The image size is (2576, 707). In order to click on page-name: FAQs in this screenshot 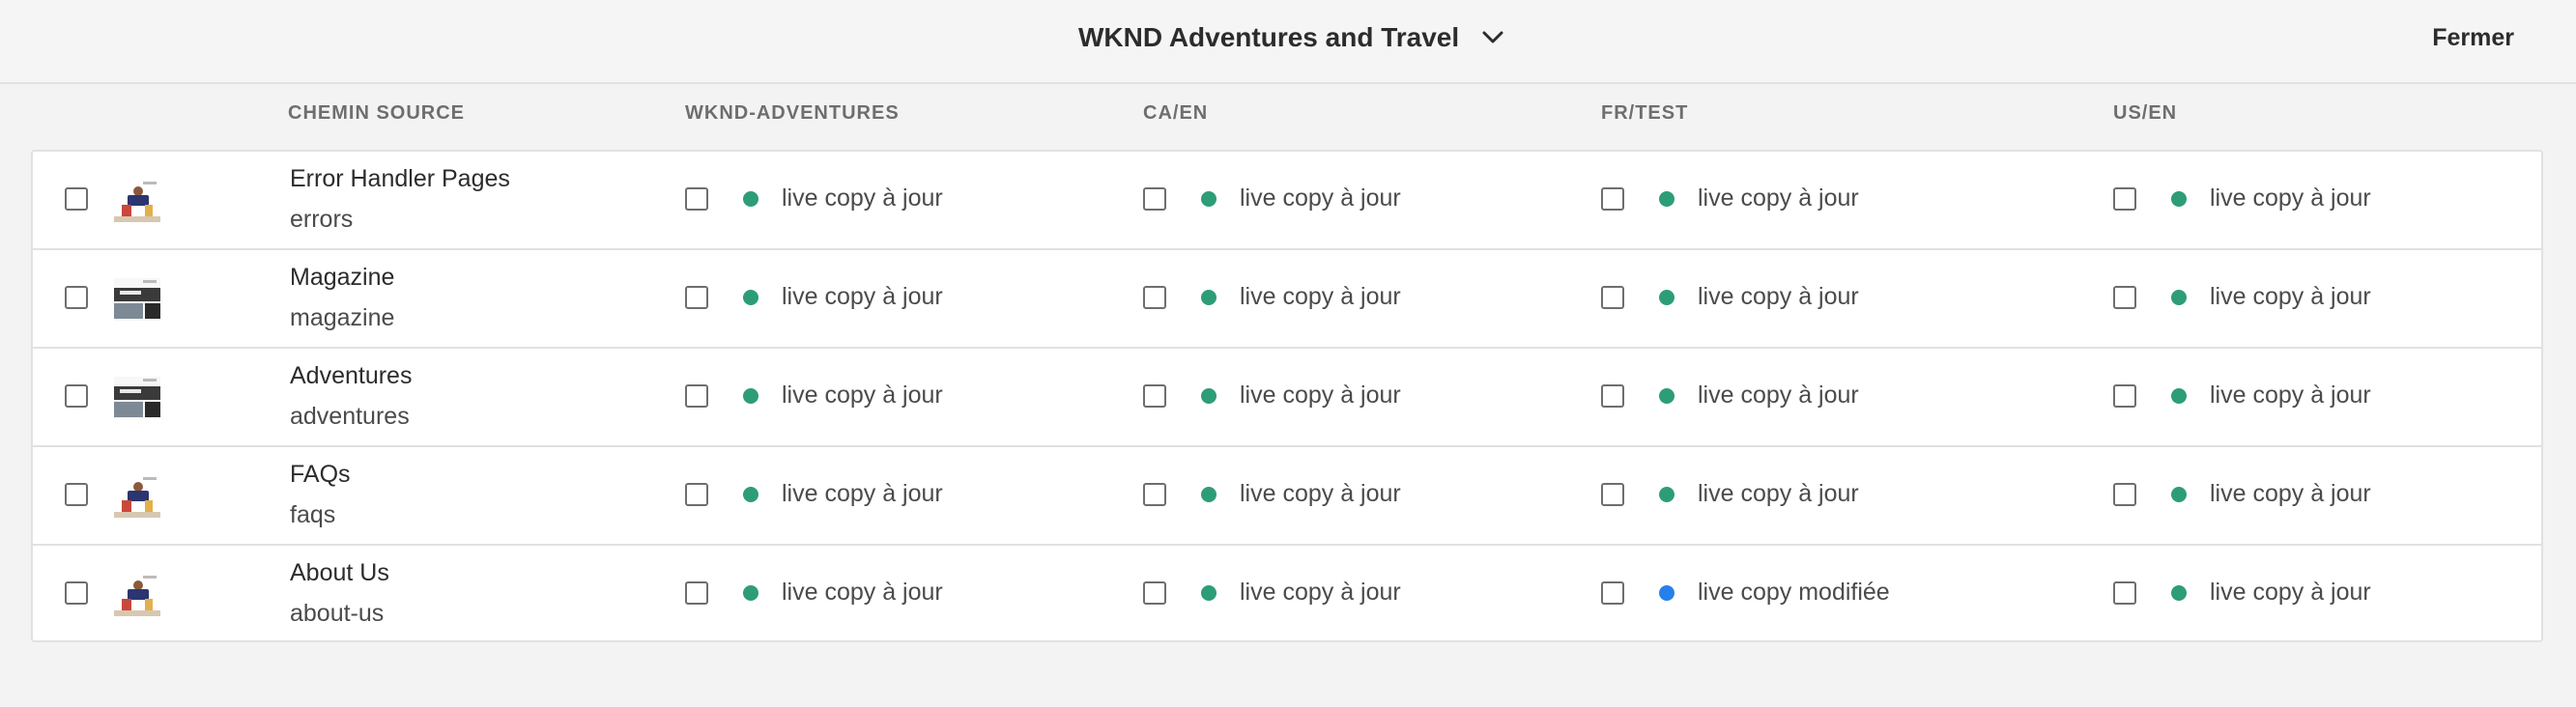, I will do `click(321, 474)`.